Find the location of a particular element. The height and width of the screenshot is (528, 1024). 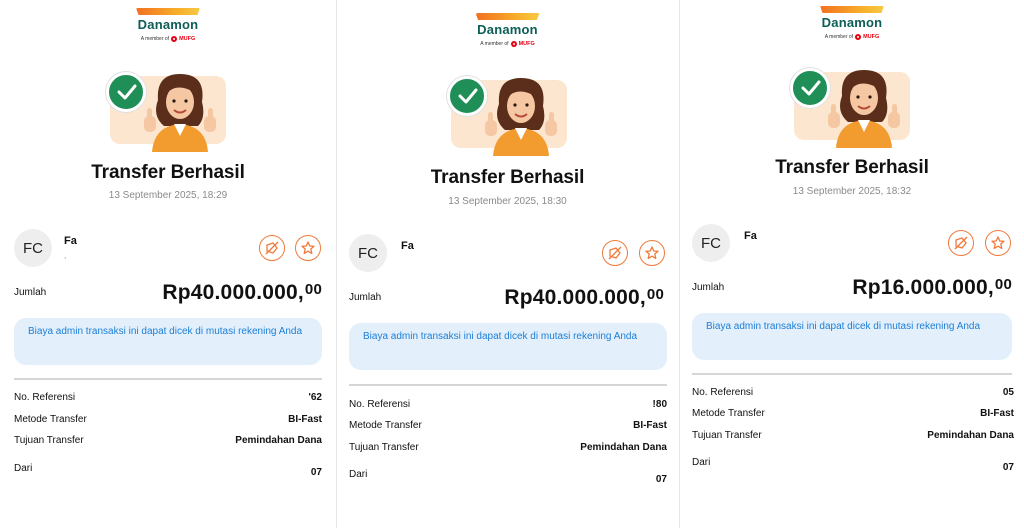

transaction-timestamp: 13 September 2025, 18:30 is located at coordinates (507, 201).